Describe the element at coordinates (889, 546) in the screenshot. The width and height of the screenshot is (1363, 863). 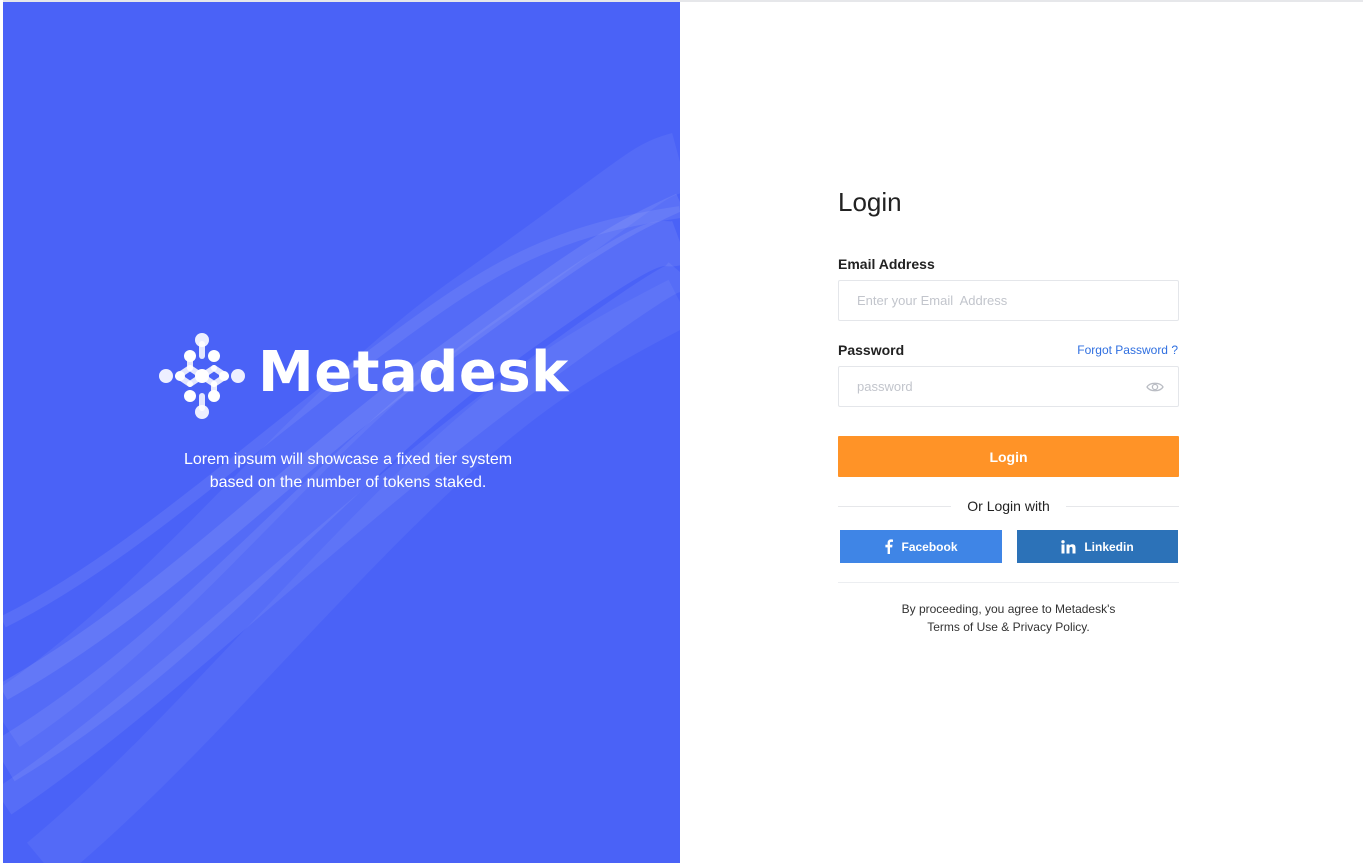
I see `facebook-icon` at that location.